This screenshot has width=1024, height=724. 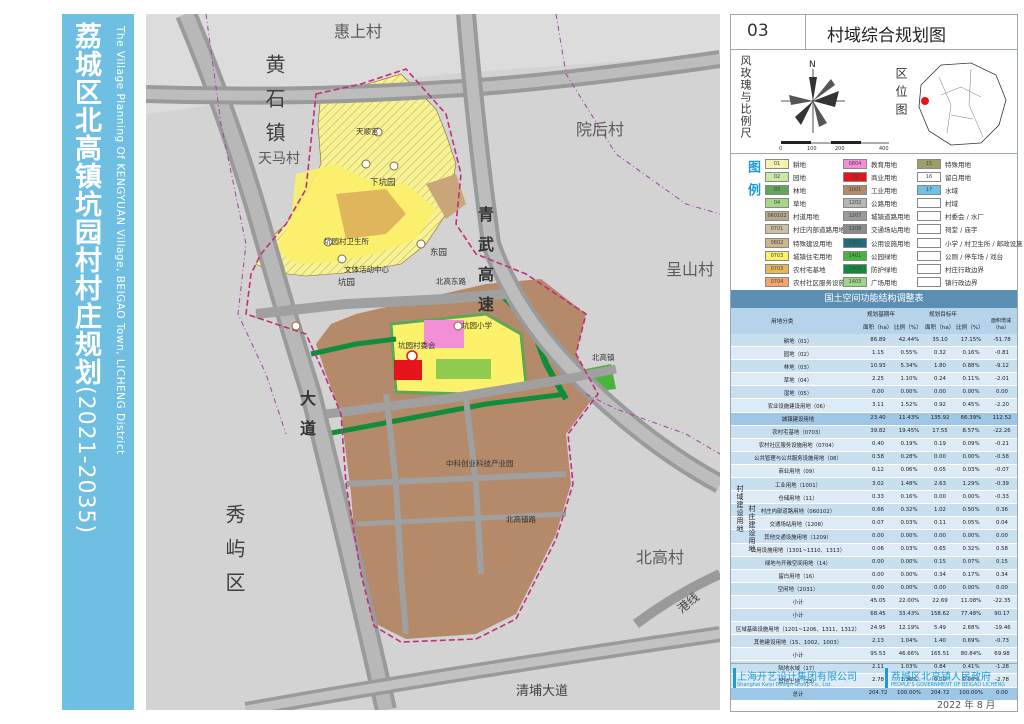 I want to click on legend-label: 园地, so click(x=799, y=177).